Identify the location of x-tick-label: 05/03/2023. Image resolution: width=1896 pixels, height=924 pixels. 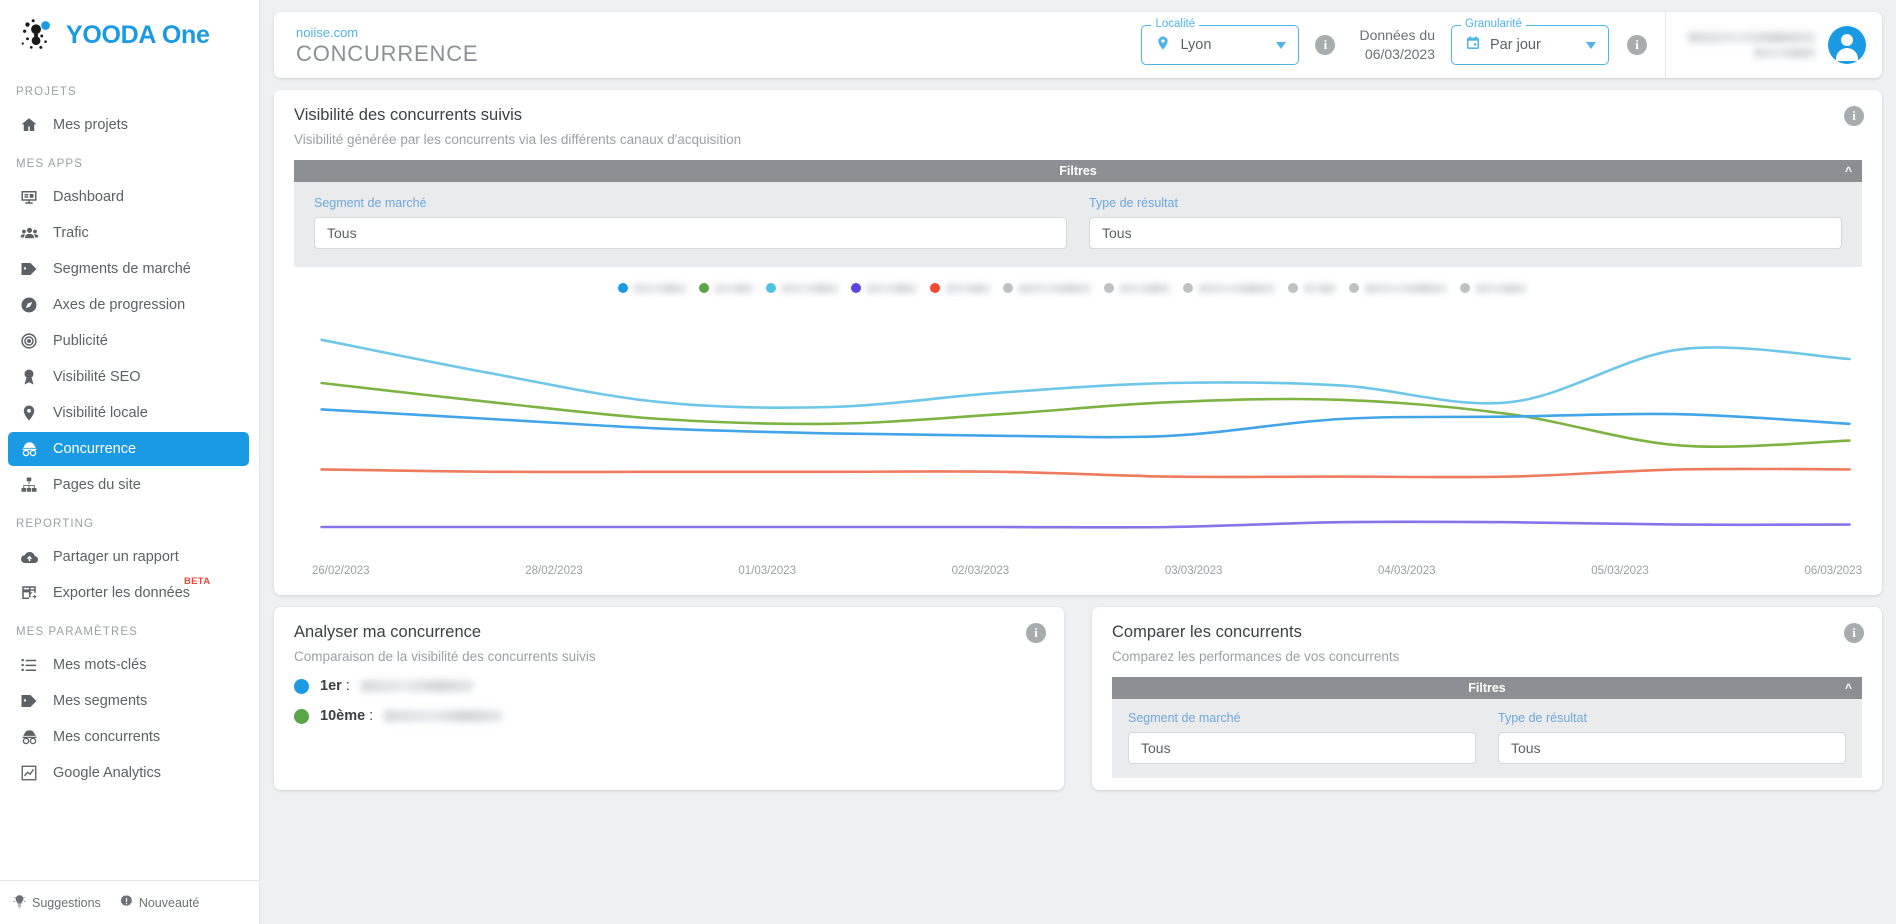
(1620, 571).